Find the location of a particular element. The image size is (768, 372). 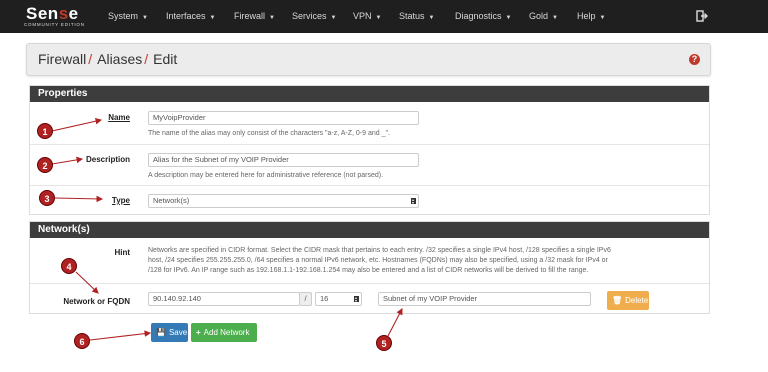

annotation-marker-4: 4 is located at coordinates (69, 266).